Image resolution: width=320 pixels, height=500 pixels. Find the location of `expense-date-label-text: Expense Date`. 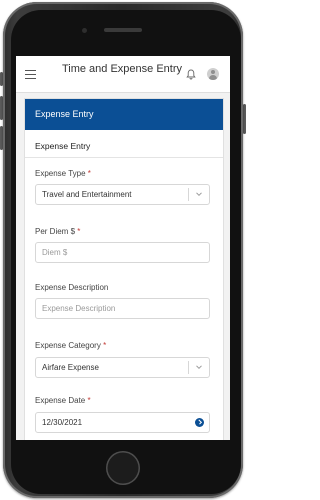

expense-date-label-text: Expense Date is located at coordinates (60, 400).